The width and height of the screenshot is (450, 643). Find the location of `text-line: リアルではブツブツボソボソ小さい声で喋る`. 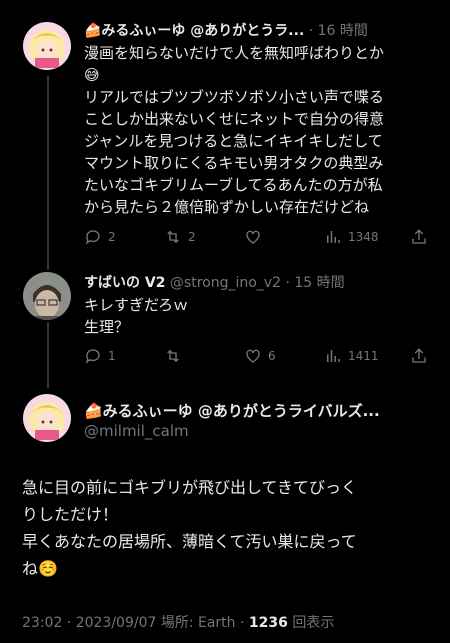

text-line: リアルではブツブツボソボソ小さい声で喋る is located at coordinates (234, 97).